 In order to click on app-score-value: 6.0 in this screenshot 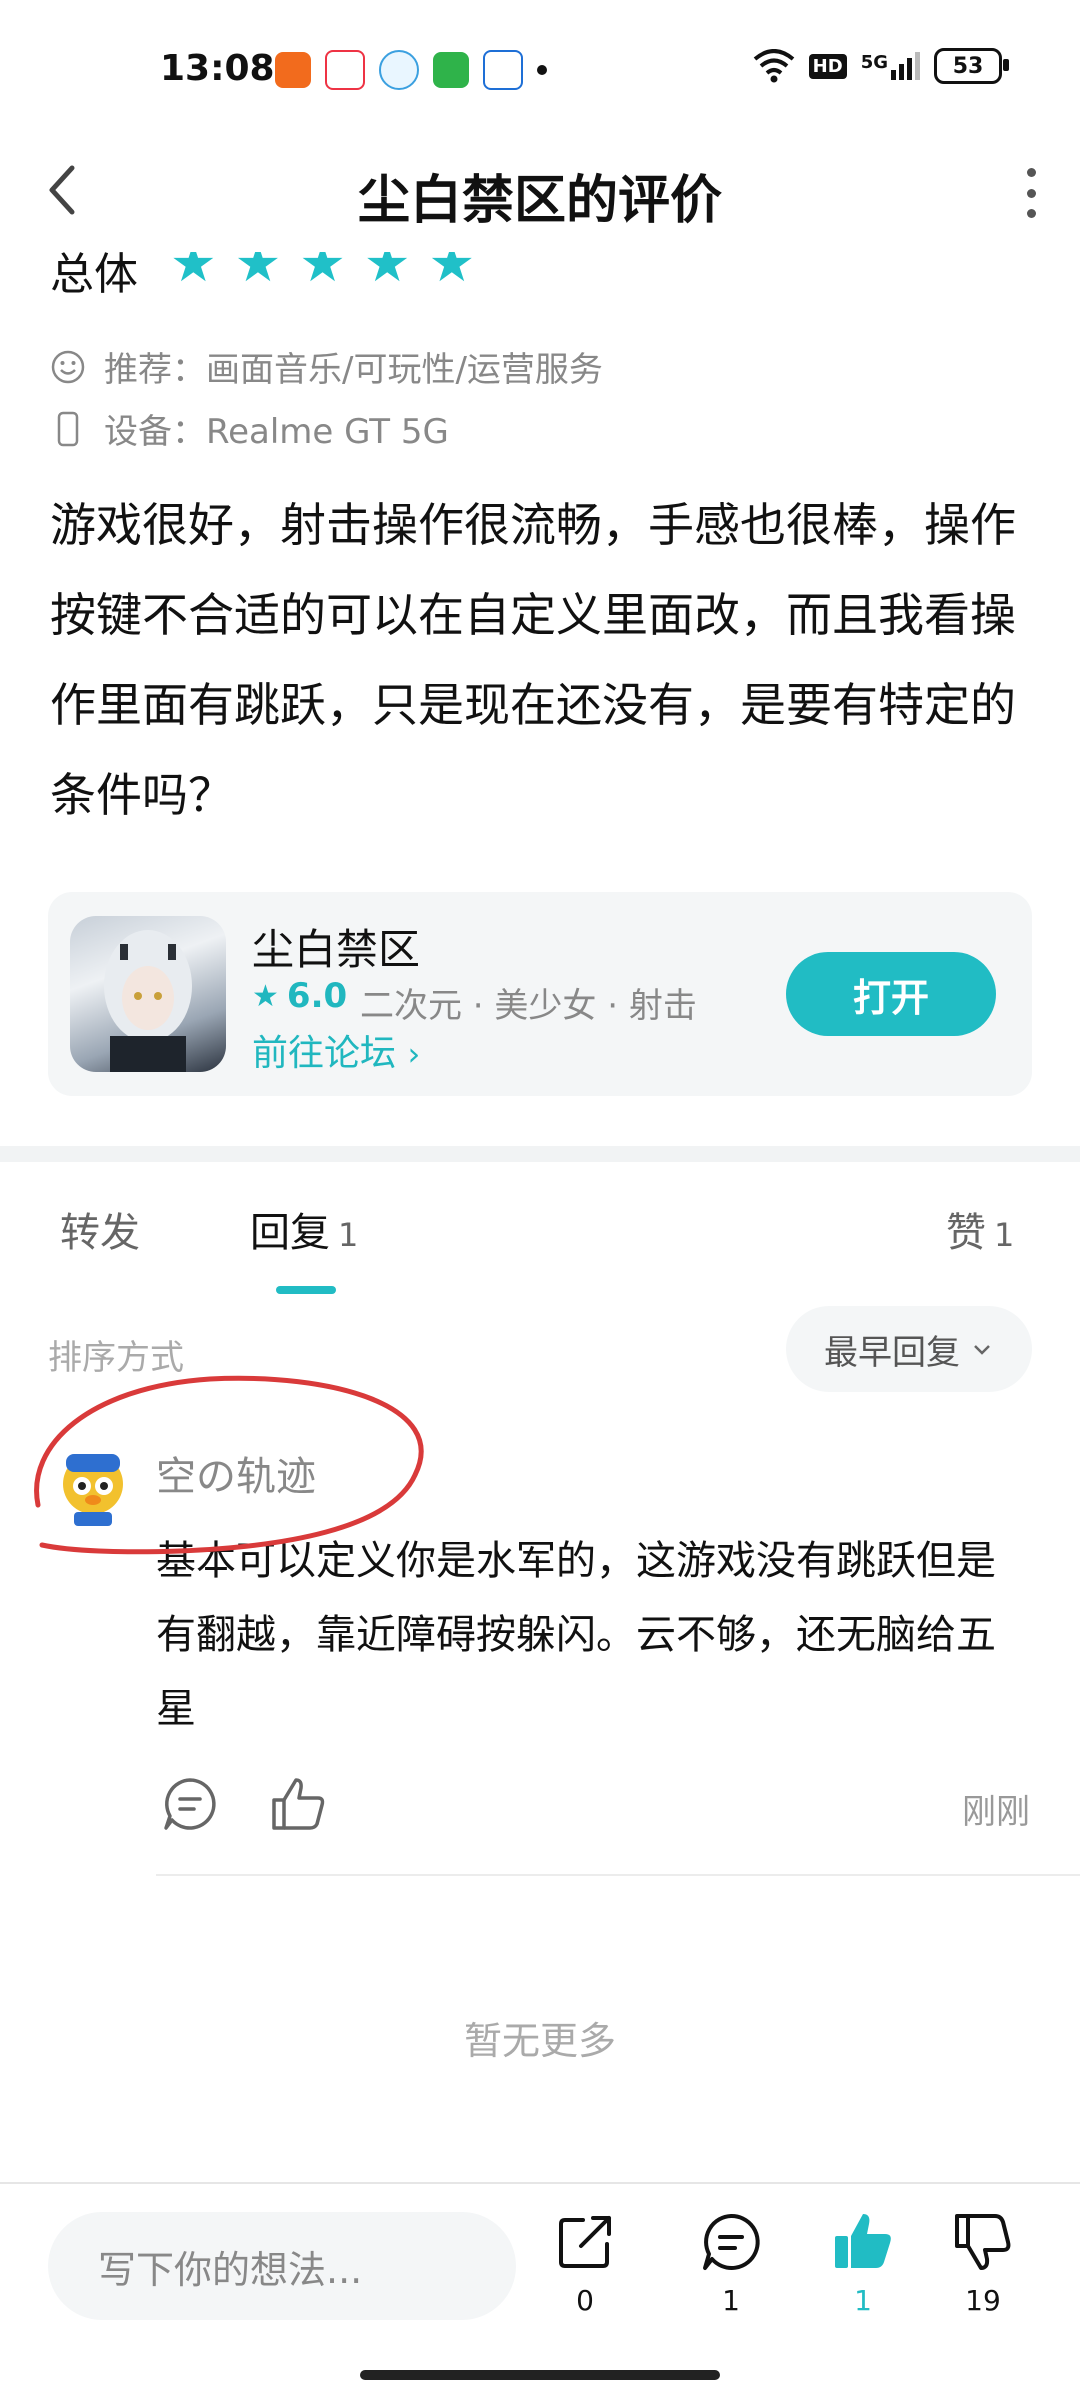, I will do `click(317, 996)`.